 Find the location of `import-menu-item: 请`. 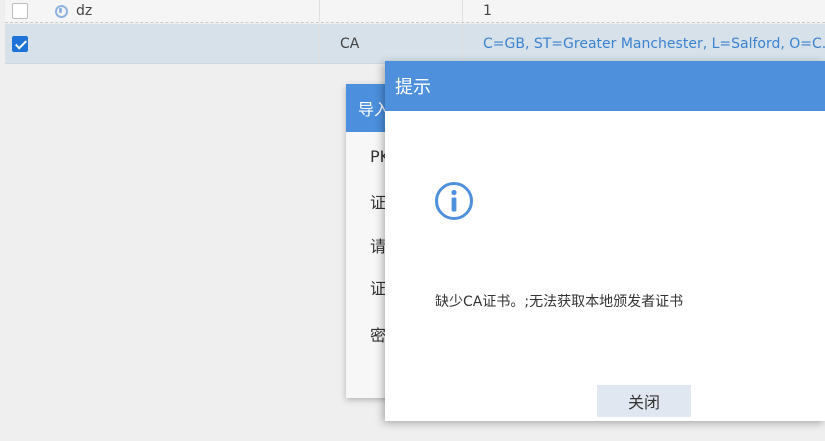

import-menu-item: 请 is located at coordinates (378, 245).